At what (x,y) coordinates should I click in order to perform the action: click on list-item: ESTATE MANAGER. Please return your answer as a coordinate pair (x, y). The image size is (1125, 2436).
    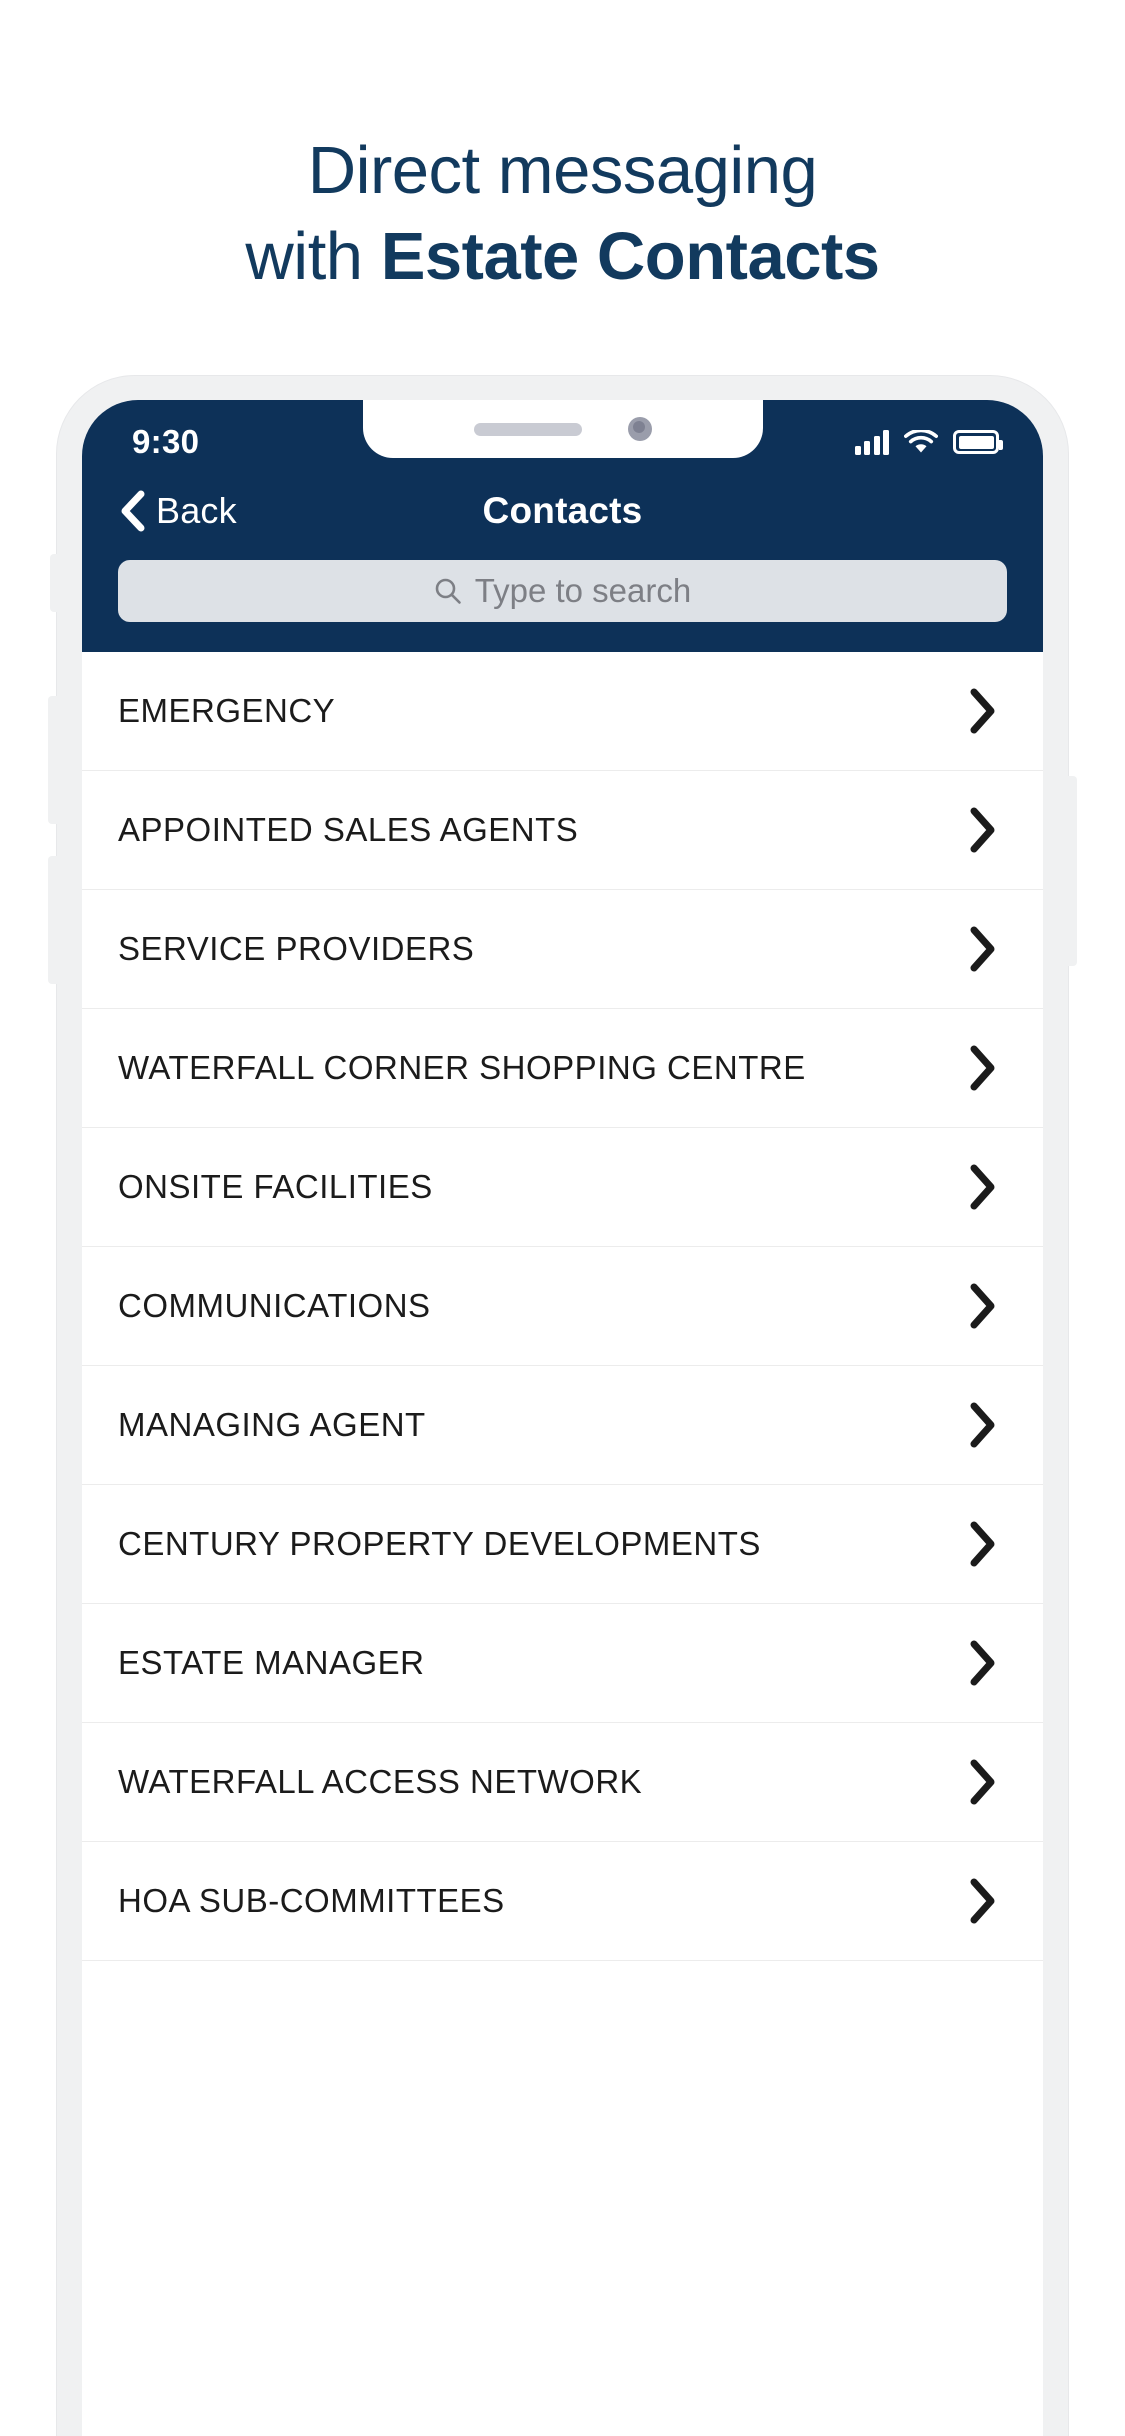
    Looking at the image, I should click on (562, 1663).